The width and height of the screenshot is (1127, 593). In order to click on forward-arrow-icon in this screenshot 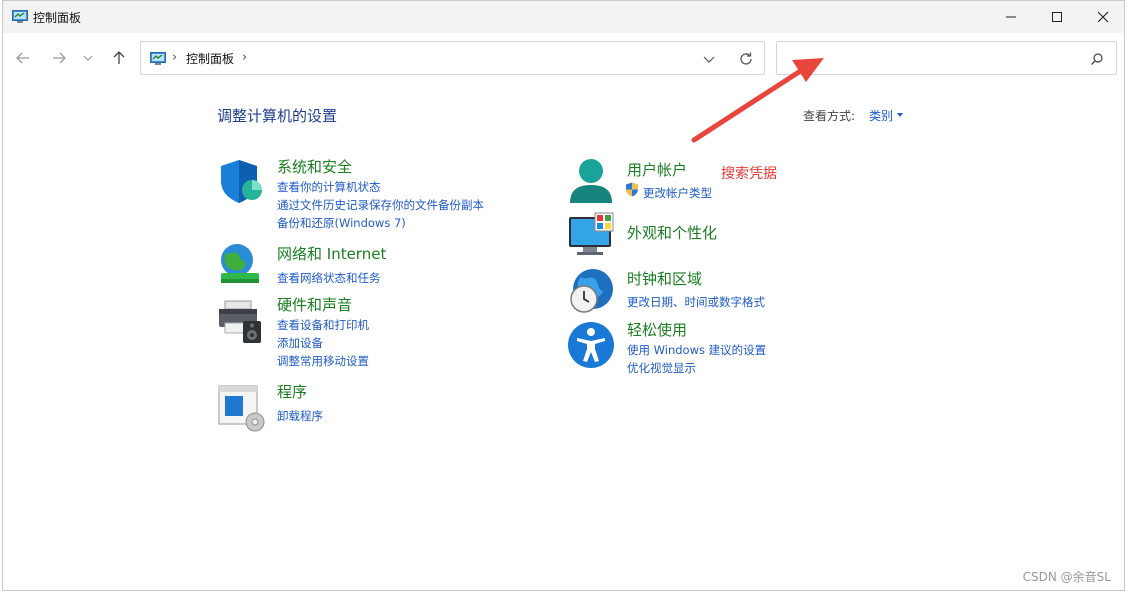, I will do `click(59, 58)`.